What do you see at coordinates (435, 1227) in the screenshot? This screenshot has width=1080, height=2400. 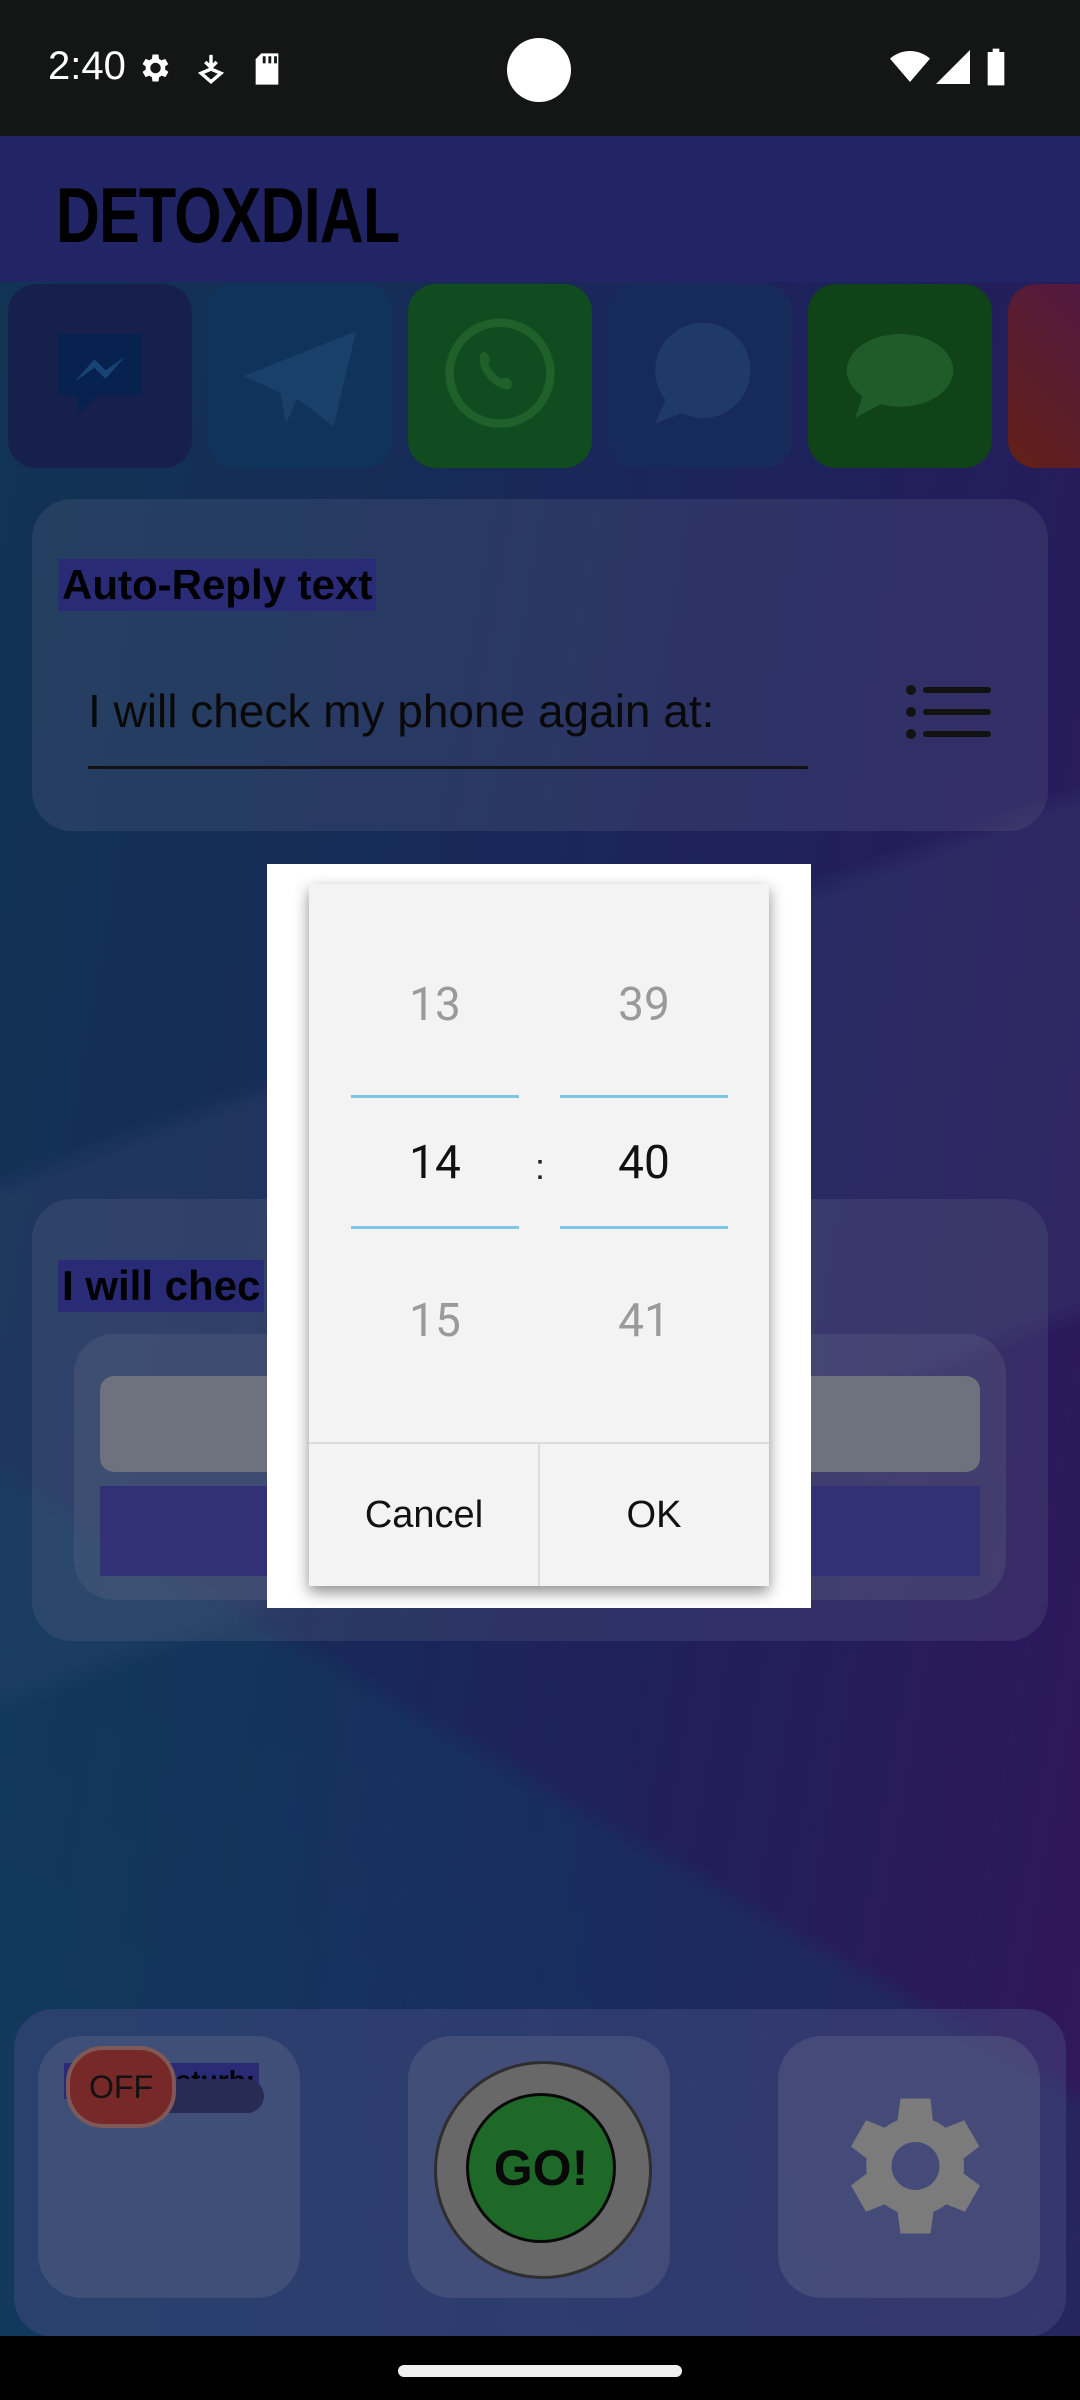 I see `hour-divider-bottom` at bounding box center [435, 1227].